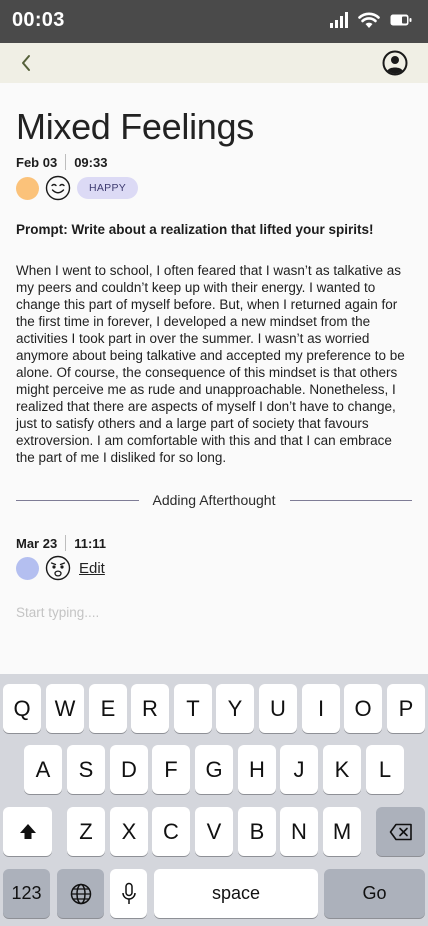 This screenshot has height=926, width=428. I want to click on backspace-icon, so click(400, 831).